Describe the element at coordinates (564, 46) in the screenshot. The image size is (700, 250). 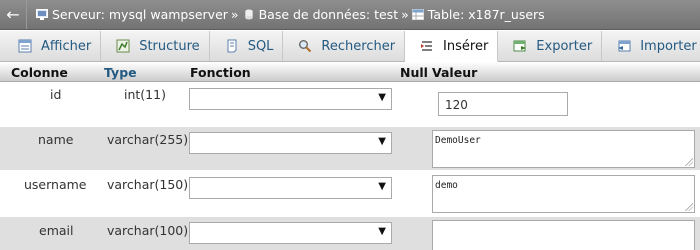
I see `tab-exporter-label: Exporter` at that location.